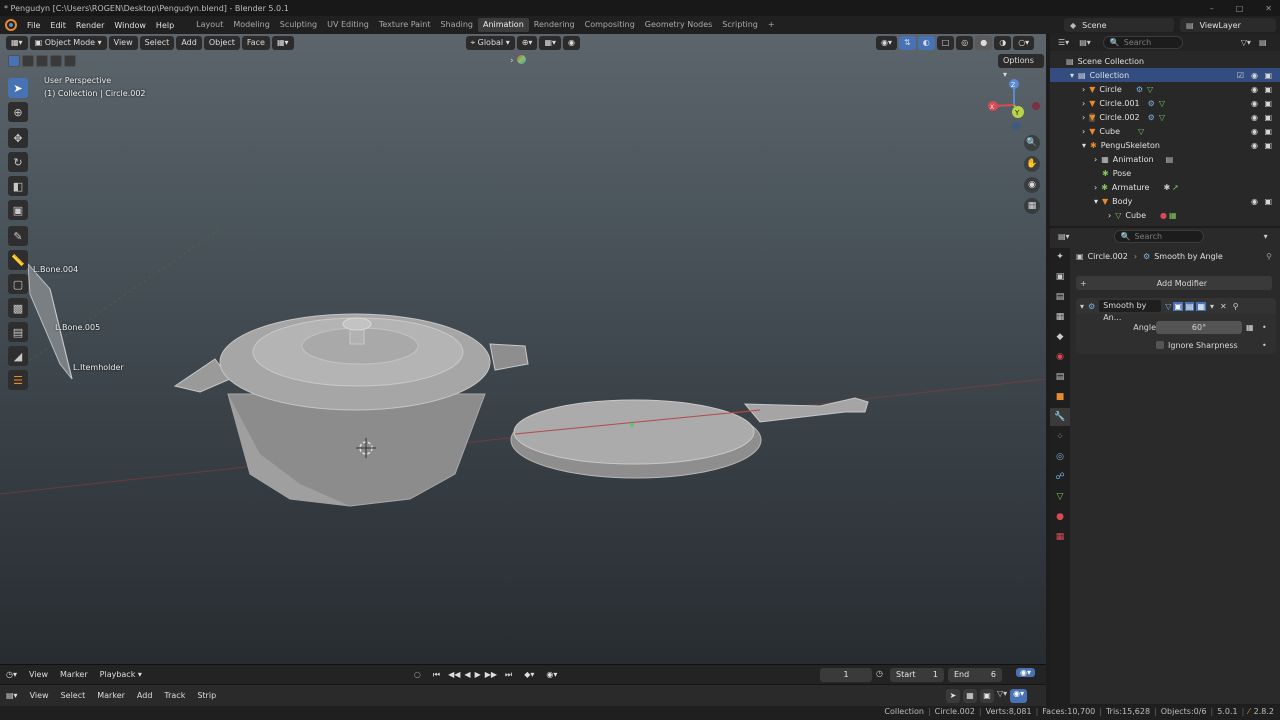 This screenshot has width=1280, height=720. What do you see at coordinates (1060, 537) in the screenshot?
I see `texture-tab-icon: ▦` at bounding box center [1060, 537].